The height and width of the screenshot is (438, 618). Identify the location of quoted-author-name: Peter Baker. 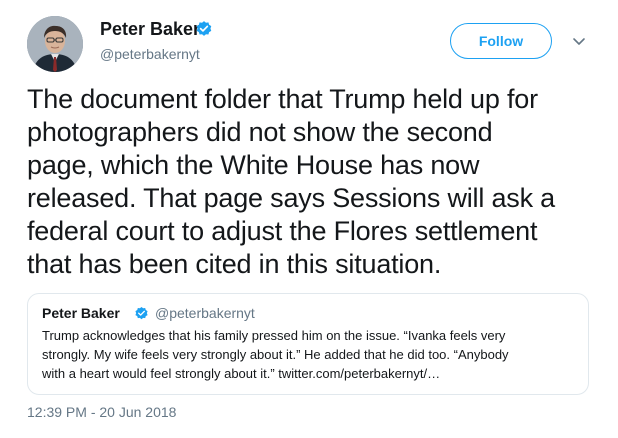
(81, 313).